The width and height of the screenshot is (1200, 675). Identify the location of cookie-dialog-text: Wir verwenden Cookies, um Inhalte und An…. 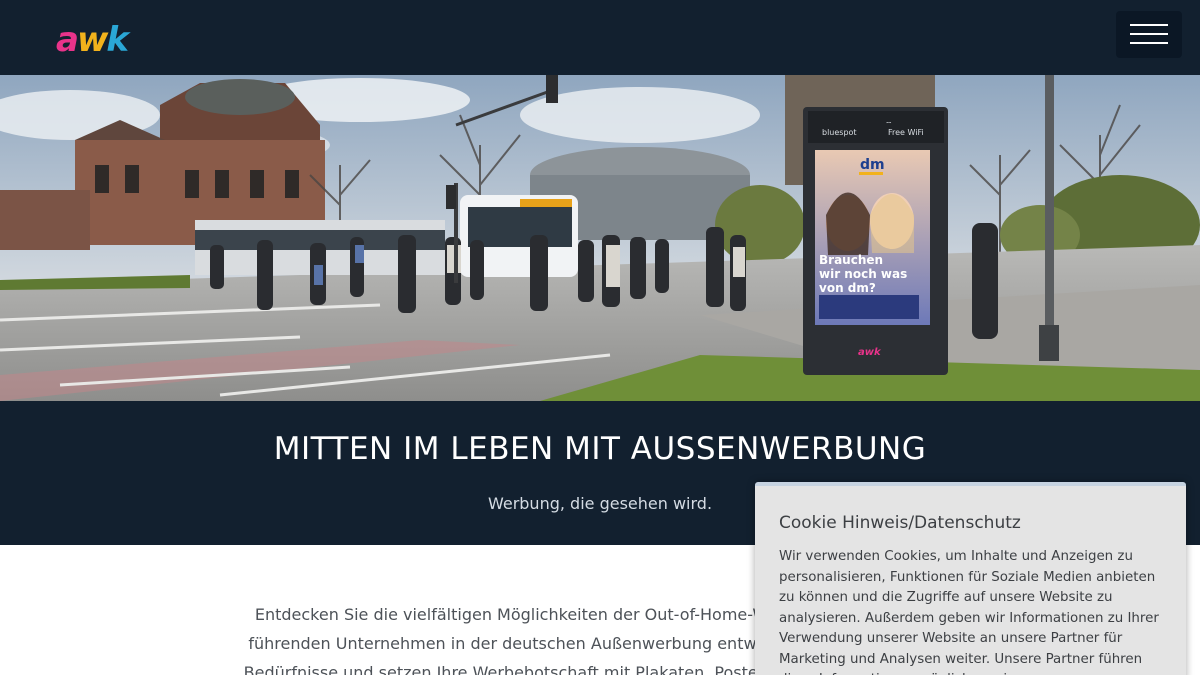
(969, 612).